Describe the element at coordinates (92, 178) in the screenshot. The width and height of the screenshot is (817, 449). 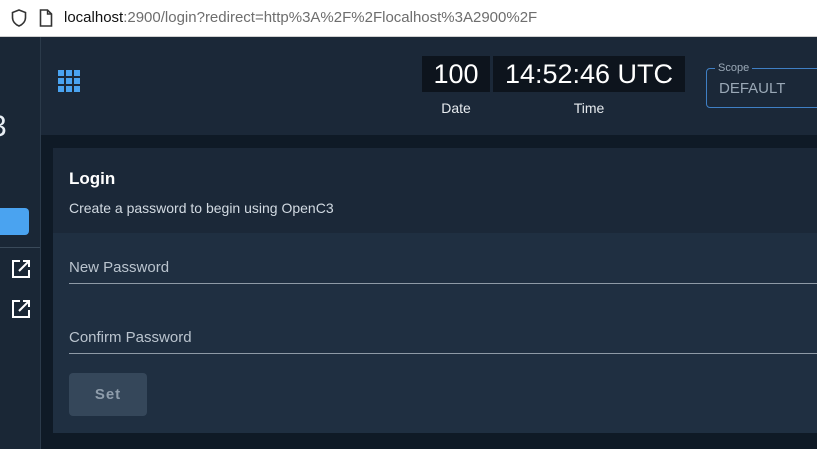
I see `login-title: Login` at that location.